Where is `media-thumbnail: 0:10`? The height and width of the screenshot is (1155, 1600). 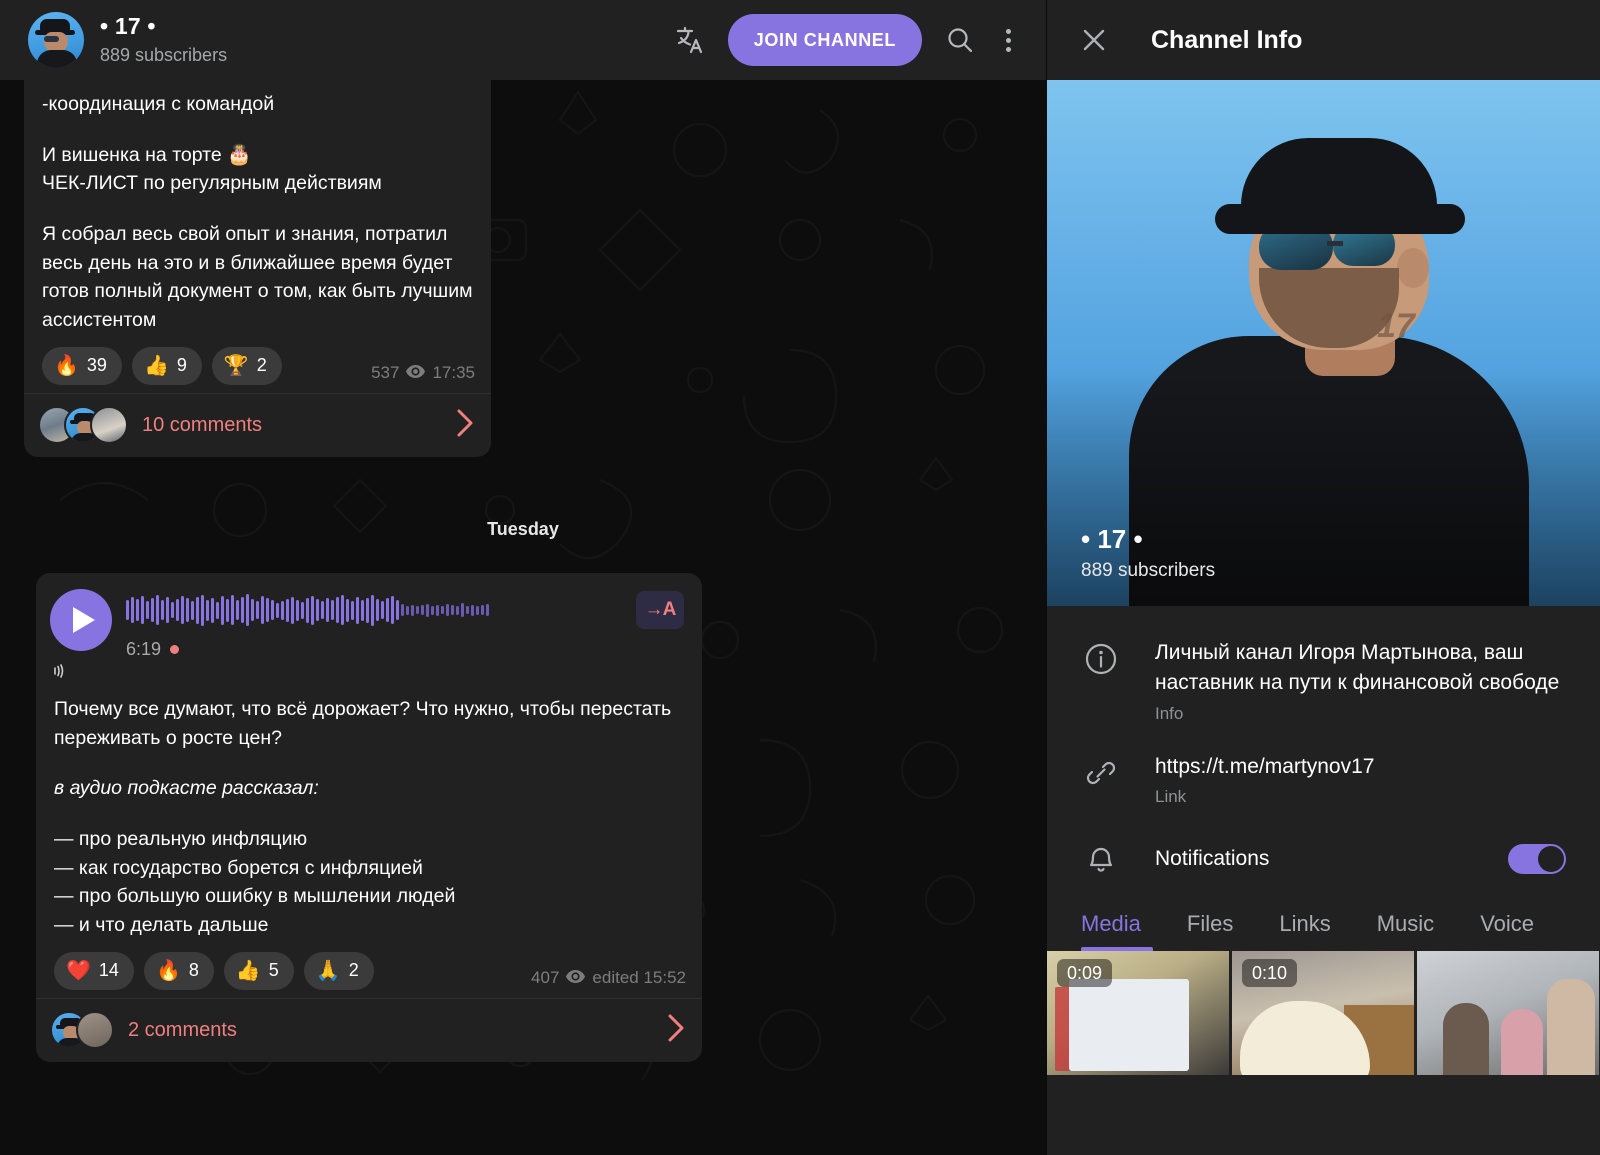 media-thumbnail: 0:10 is located at coordinates (1323, 1013).